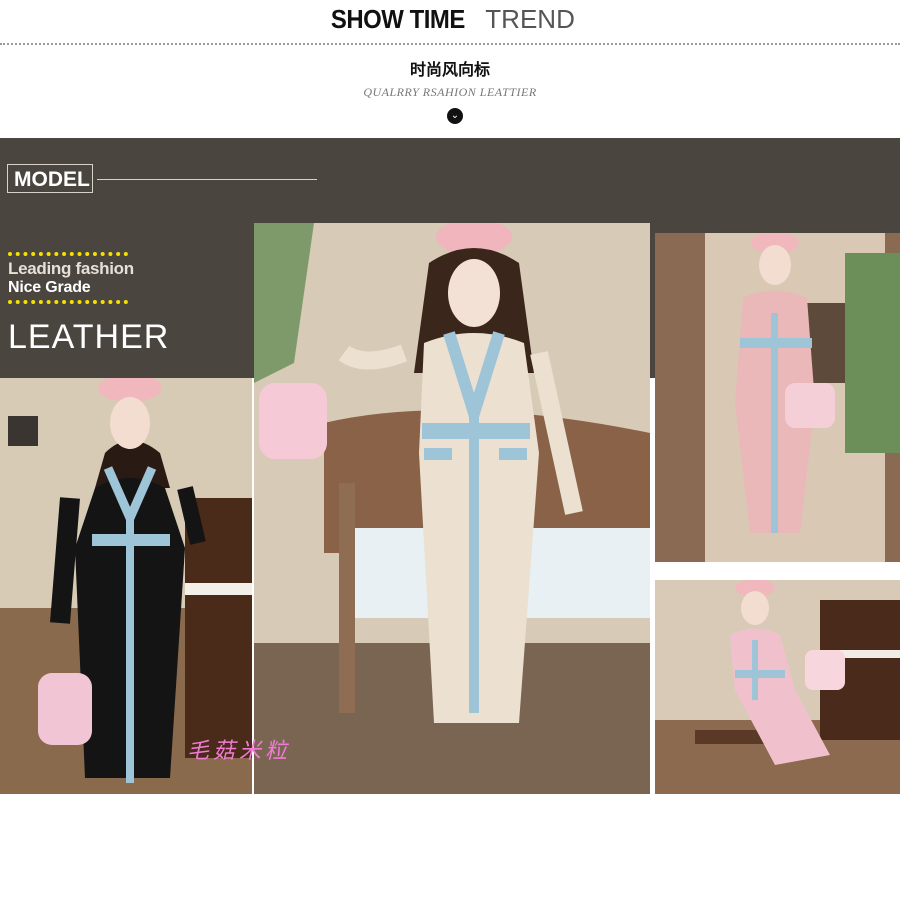 The height and width of the screenshot is (900, 900). What do you see at coordinates (449, 69) in the screenshot?
I see `header-subtitle-cn: 时尚风向标` at bounding box center [449, 69].